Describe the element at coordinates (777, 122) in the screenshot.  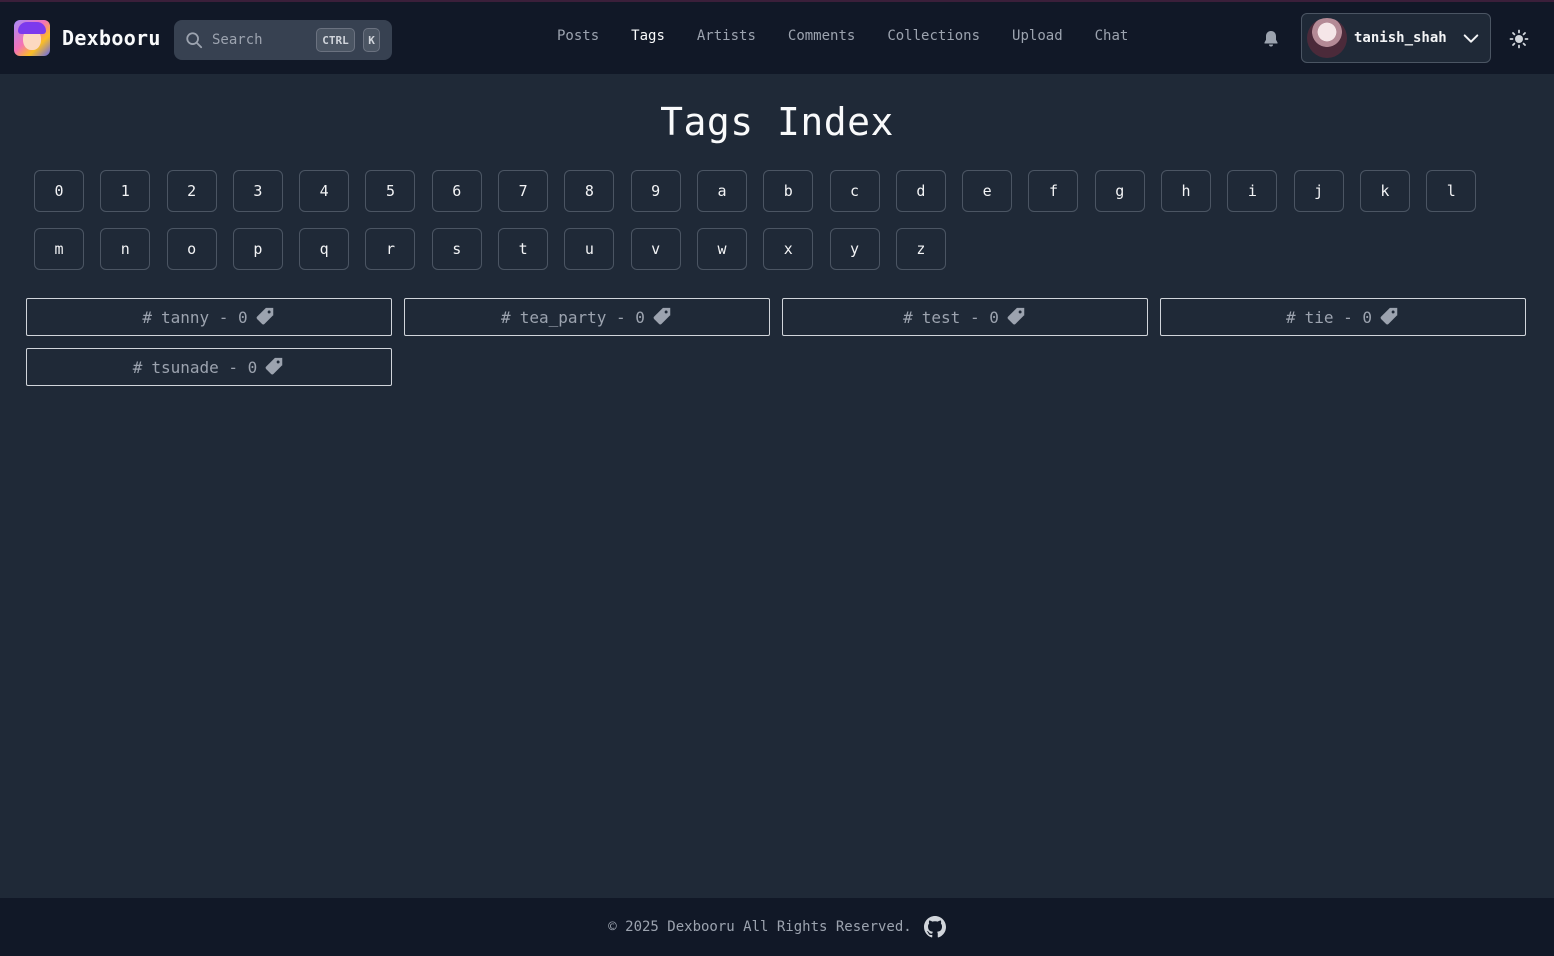
I see `page-title: Tags Index` at that location.